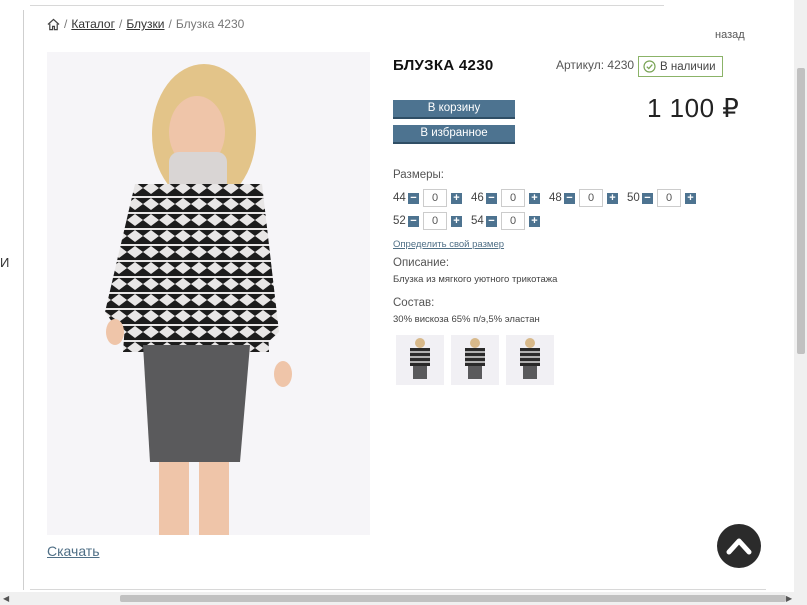 Image resolution: width=807 pixels, height=605 pixels. What do you see at coordinates (453, 598) in the screenshot?
I see `horizontal-scrollbar-thumb` at bounding box center [453, 598].